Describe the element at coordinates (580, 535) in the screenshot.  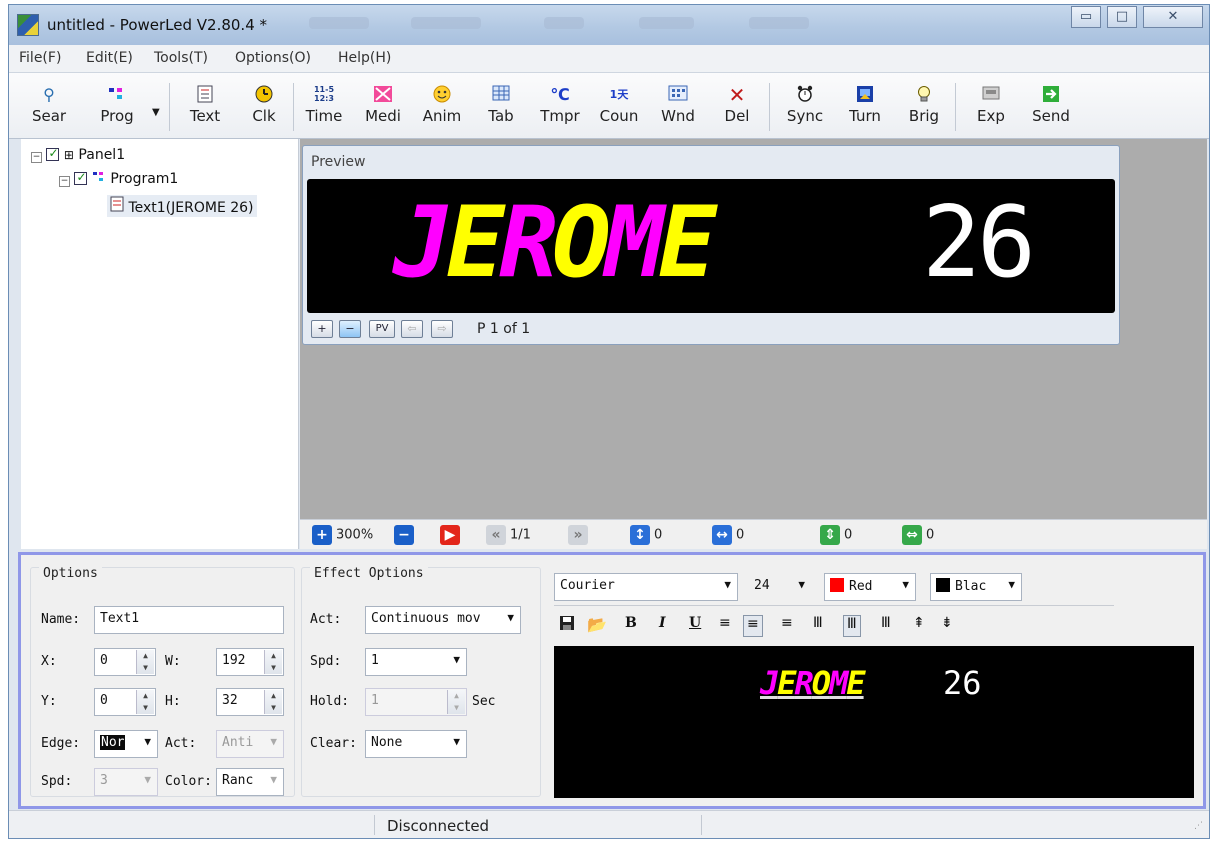
I see `forward-button: »` at that location.